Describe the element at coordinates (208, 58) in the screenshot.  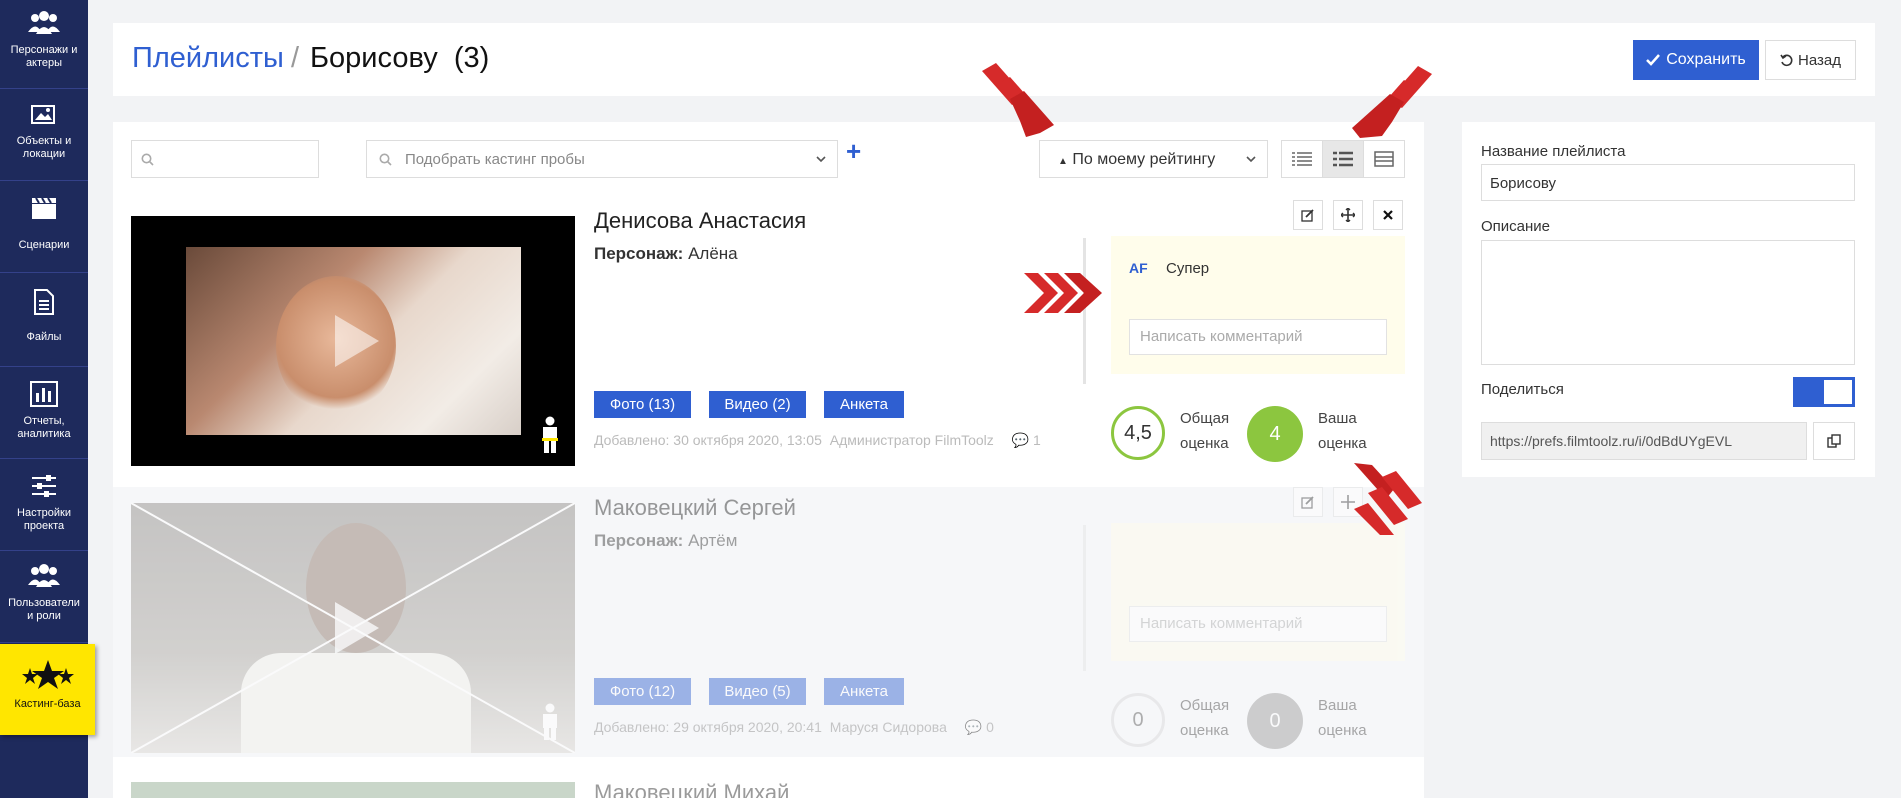
I see `breadcrumb-playlists-link: Плейлисты` at that location.